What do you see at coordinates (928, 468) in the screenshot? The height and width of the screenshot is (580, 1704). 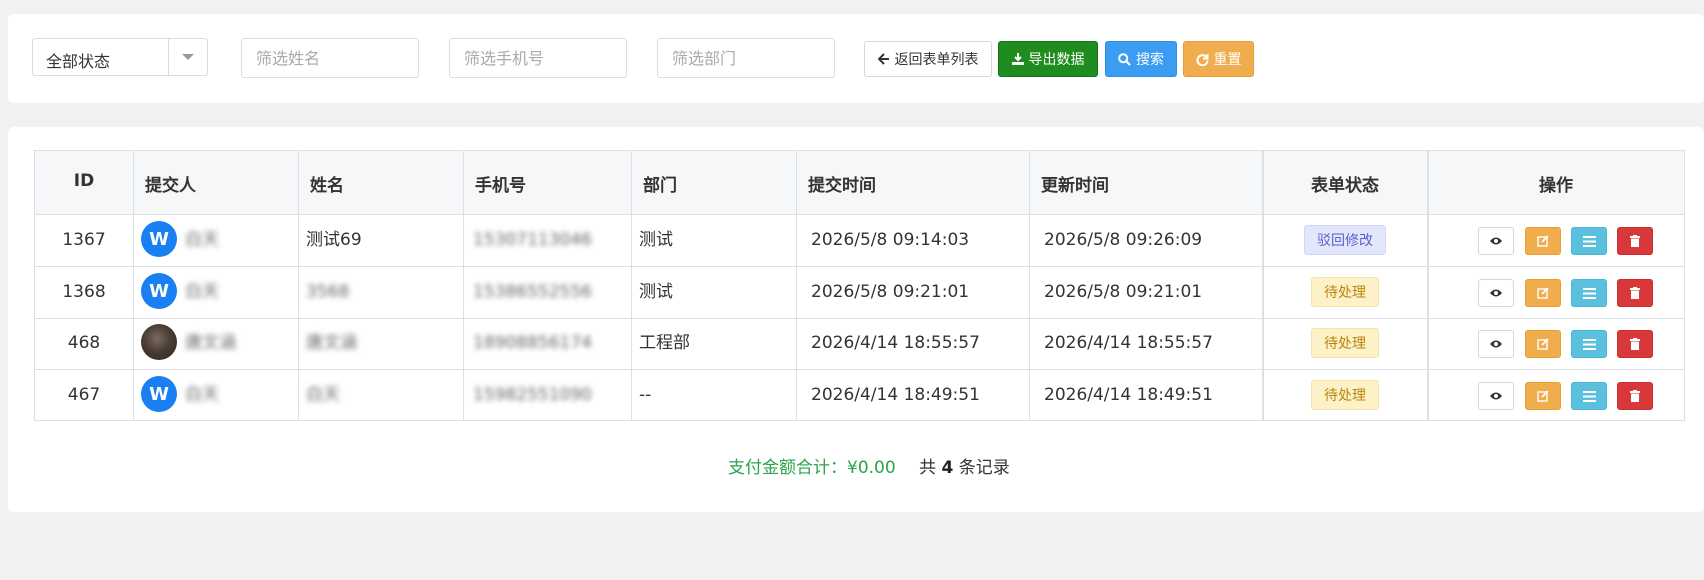 I see `record-count-prefix: 共` at bounding box center [928, 468].